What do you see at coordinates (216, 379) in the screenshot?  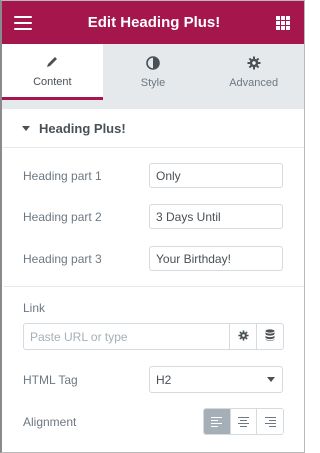 I see `html-tag-select: H2` at bounding box center [216, 379].